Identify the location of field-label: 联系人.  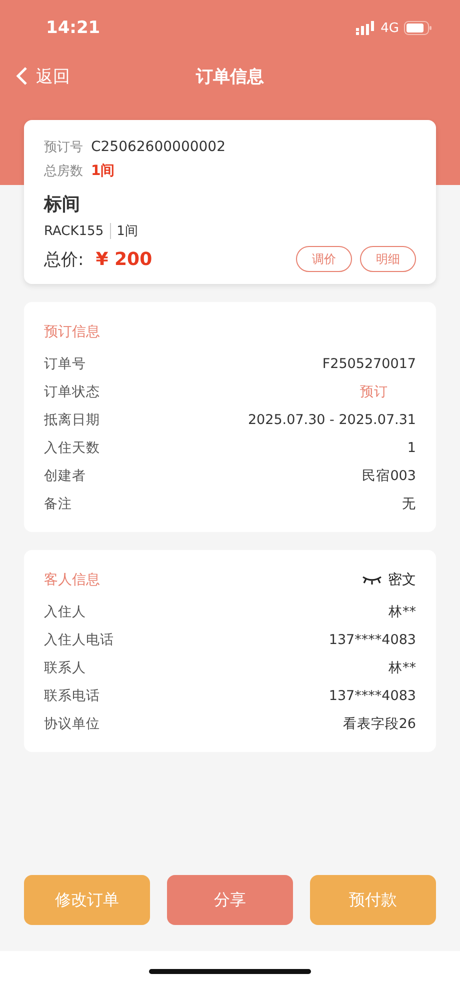
(65, 668).